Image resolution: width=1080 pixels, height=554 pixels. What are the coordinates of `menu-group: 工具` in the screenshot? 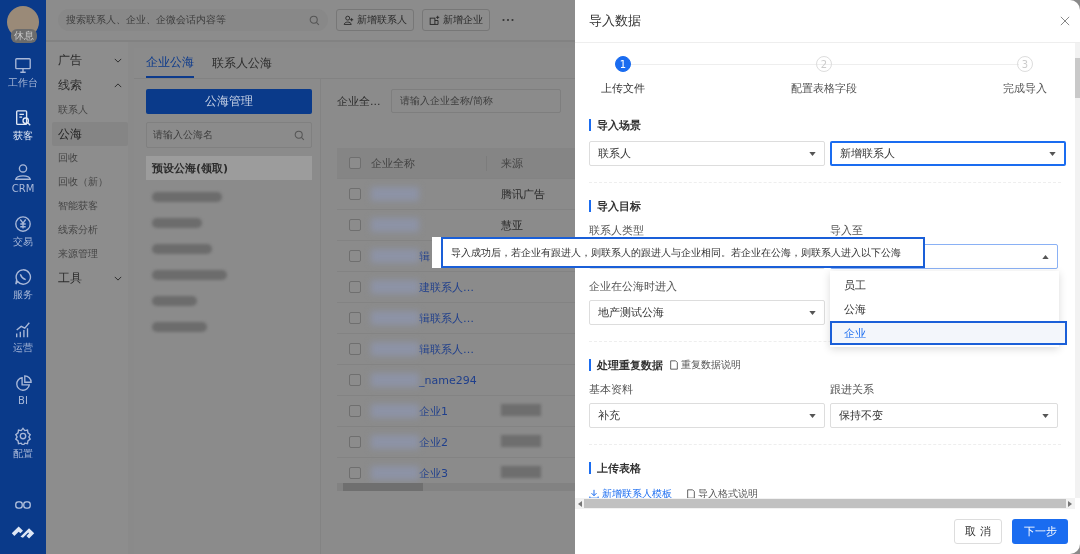 It's located at (90, 278).